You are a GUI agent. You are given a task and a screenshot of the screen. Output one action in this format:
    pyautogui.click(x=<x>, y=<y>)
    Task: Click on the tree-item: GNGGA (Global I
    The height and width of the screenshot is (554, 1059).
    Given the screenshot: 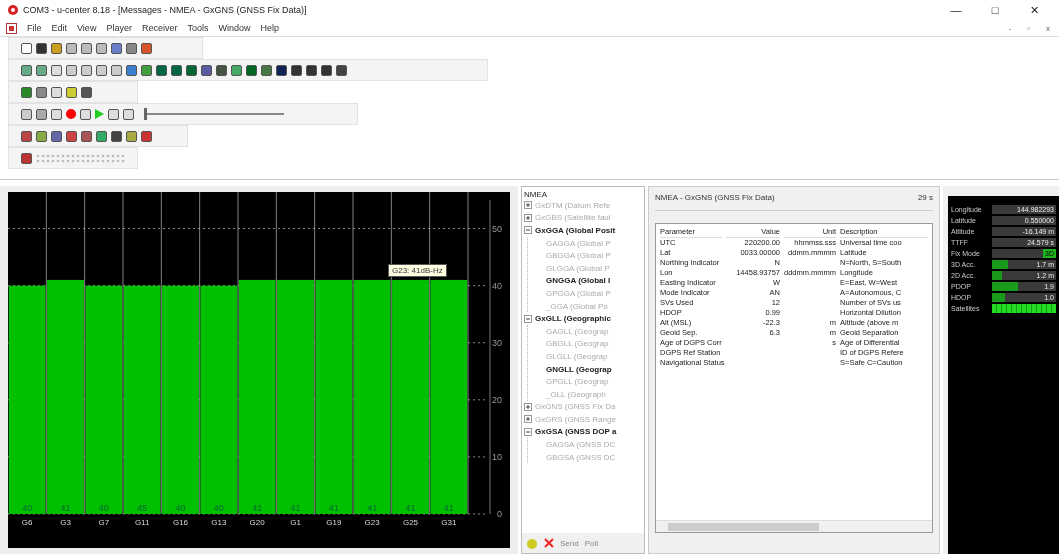 What is the action you would take?
    pyautogui.click(x=578, y=281)
    